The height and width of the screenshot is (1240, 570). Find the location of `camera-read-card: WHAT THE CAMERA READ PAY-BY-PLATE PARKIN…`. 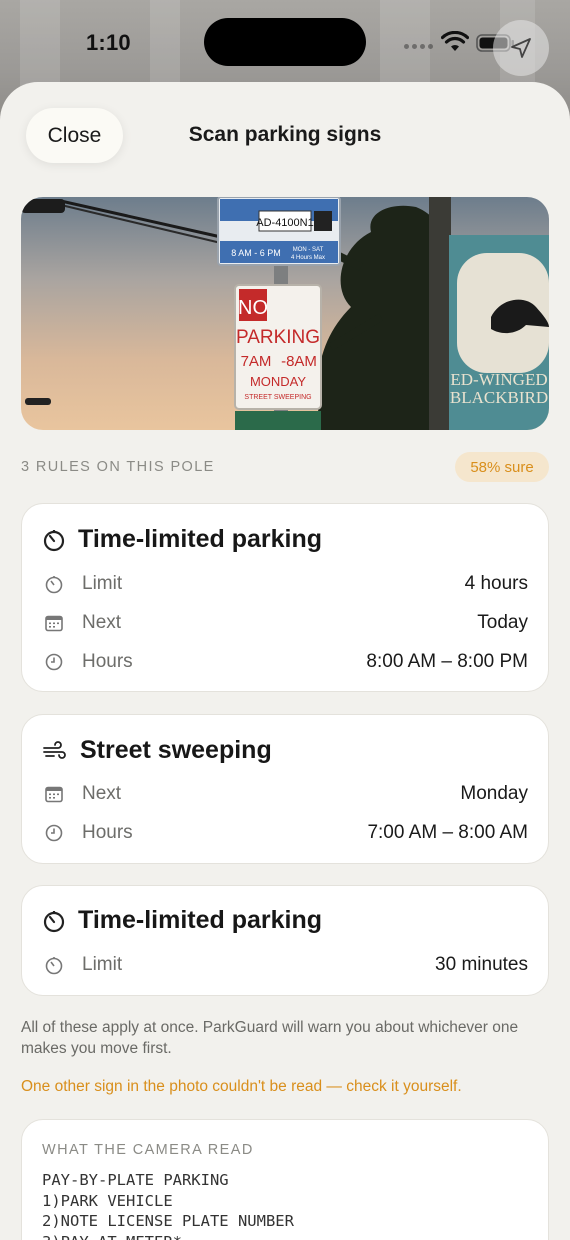

camera-read-card: WHAT THE CAMERA READ PAY-BY-PLATE PARKIN… is located at coordinates (285, 1179).